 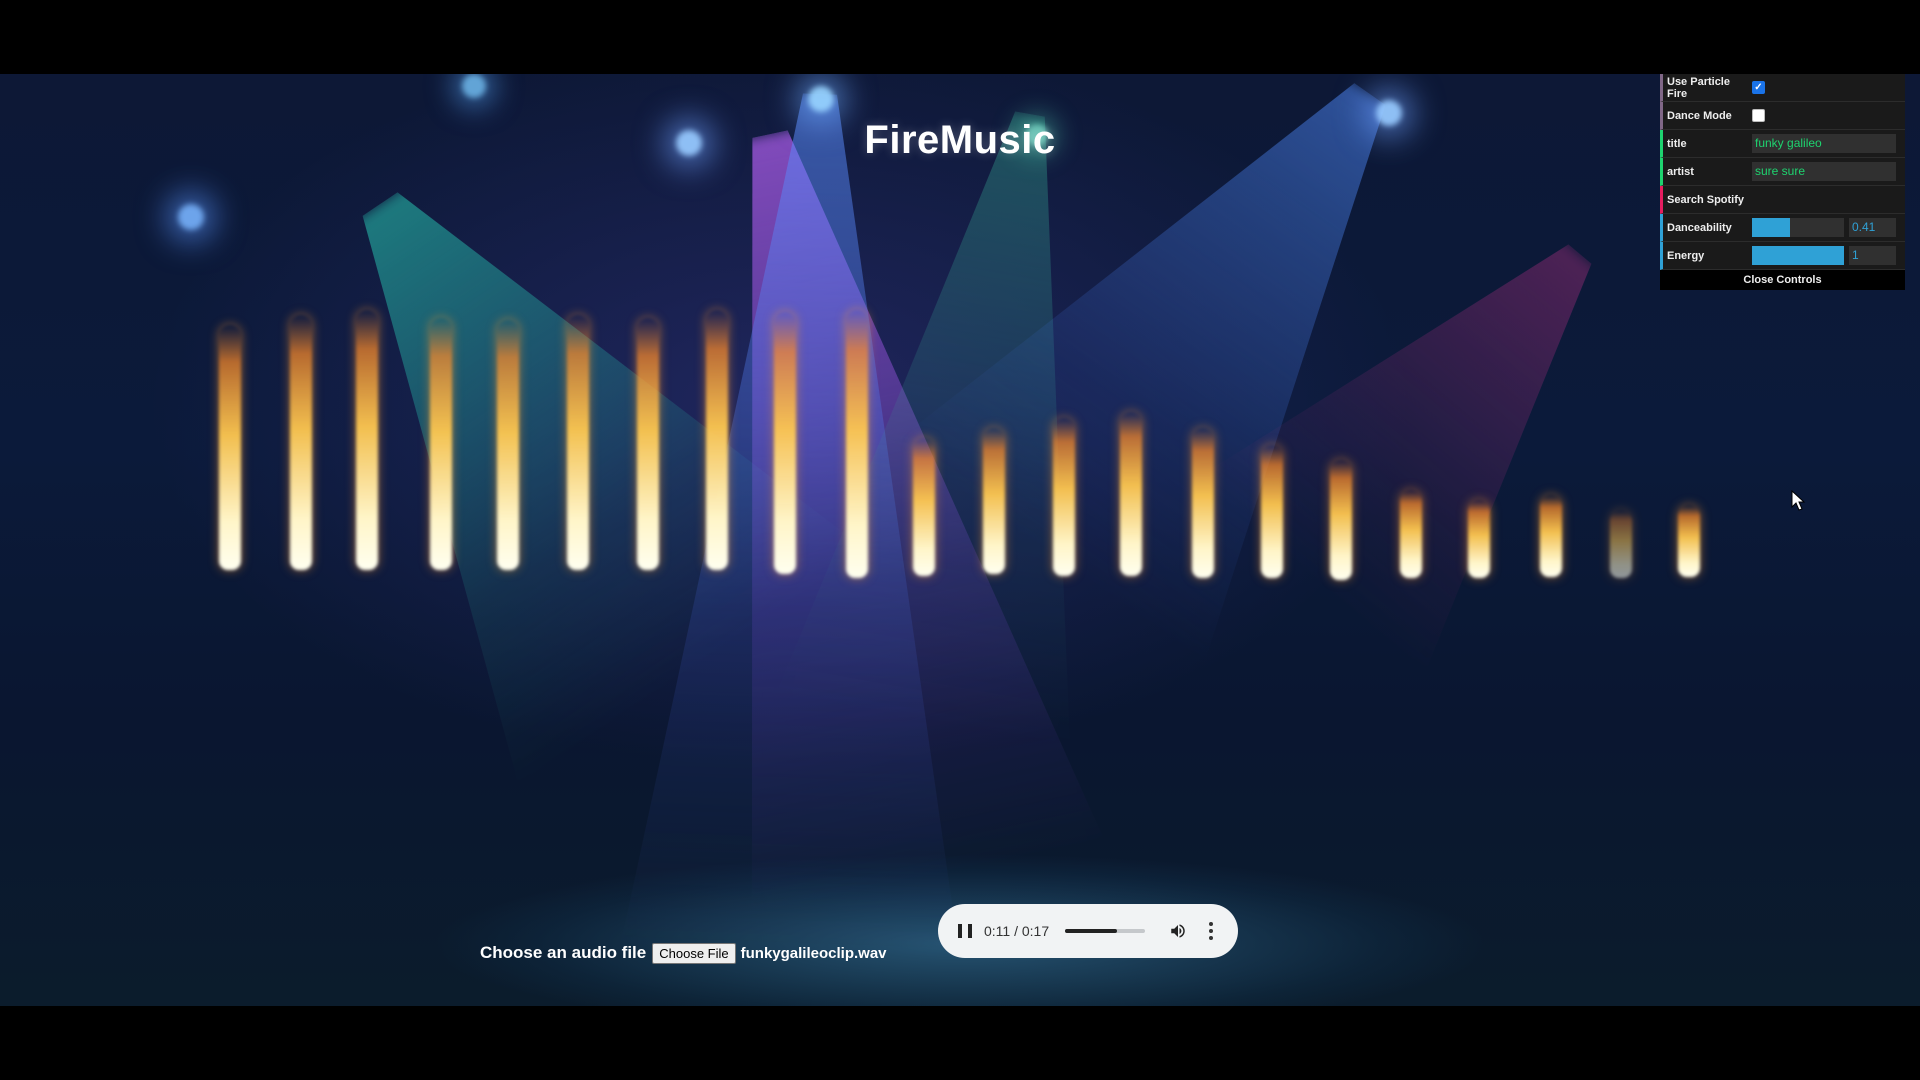 I want to click on artist-input: sure sure, so click(x=1824, y=171).